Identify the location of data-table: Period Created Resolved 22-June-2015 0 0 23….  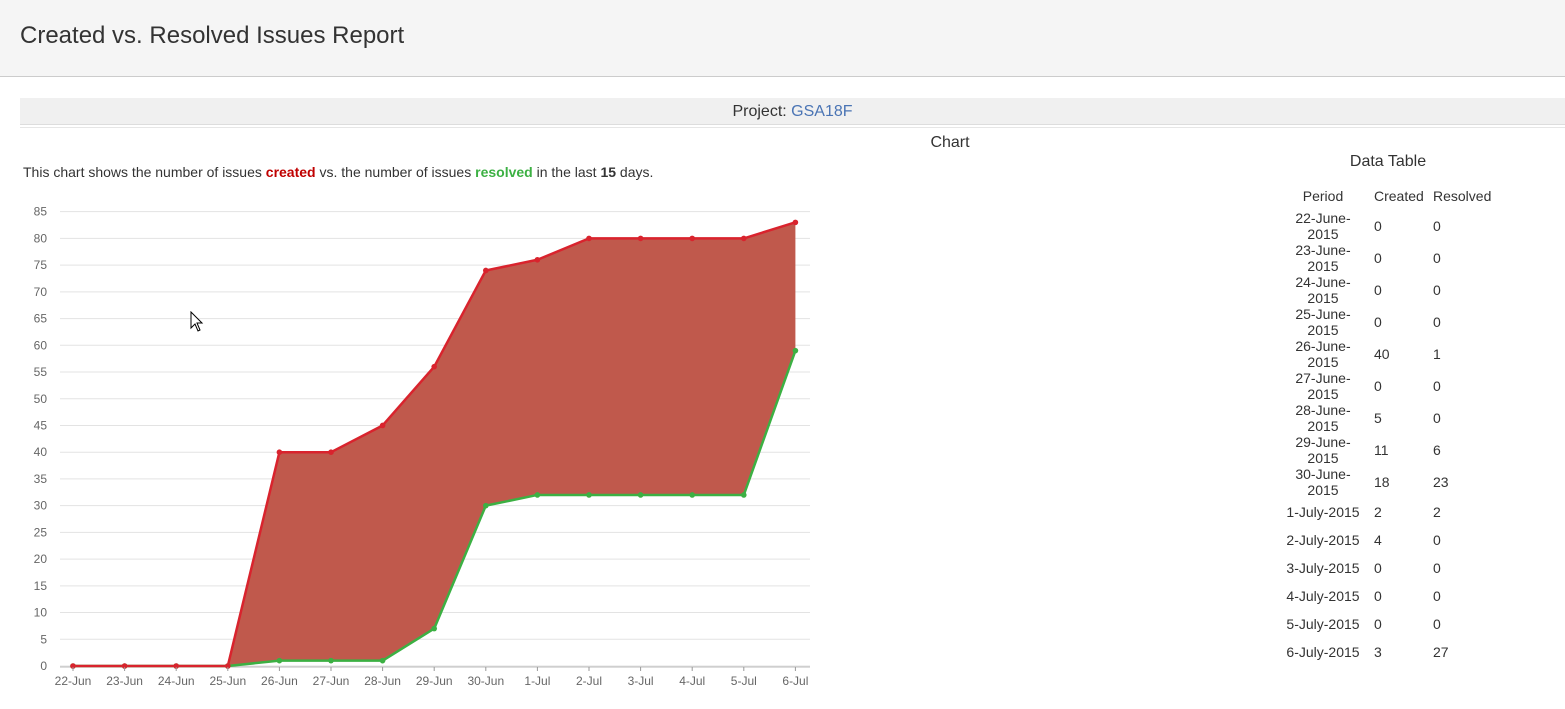
(1386, 424).